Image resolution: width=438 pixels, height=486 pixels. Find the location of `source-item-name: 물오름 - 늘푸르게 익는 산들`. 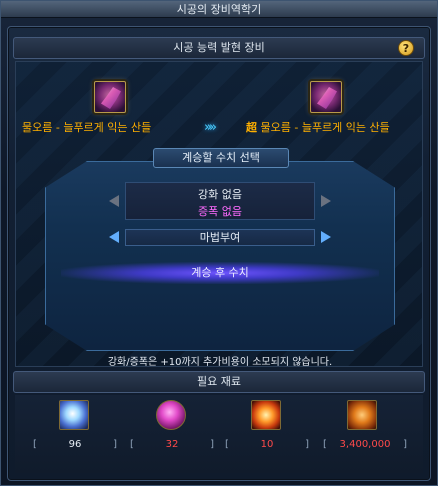

source-item-name: 물오름 - 늘푸르게 익는 산들 is located at coordinates (87, 127).